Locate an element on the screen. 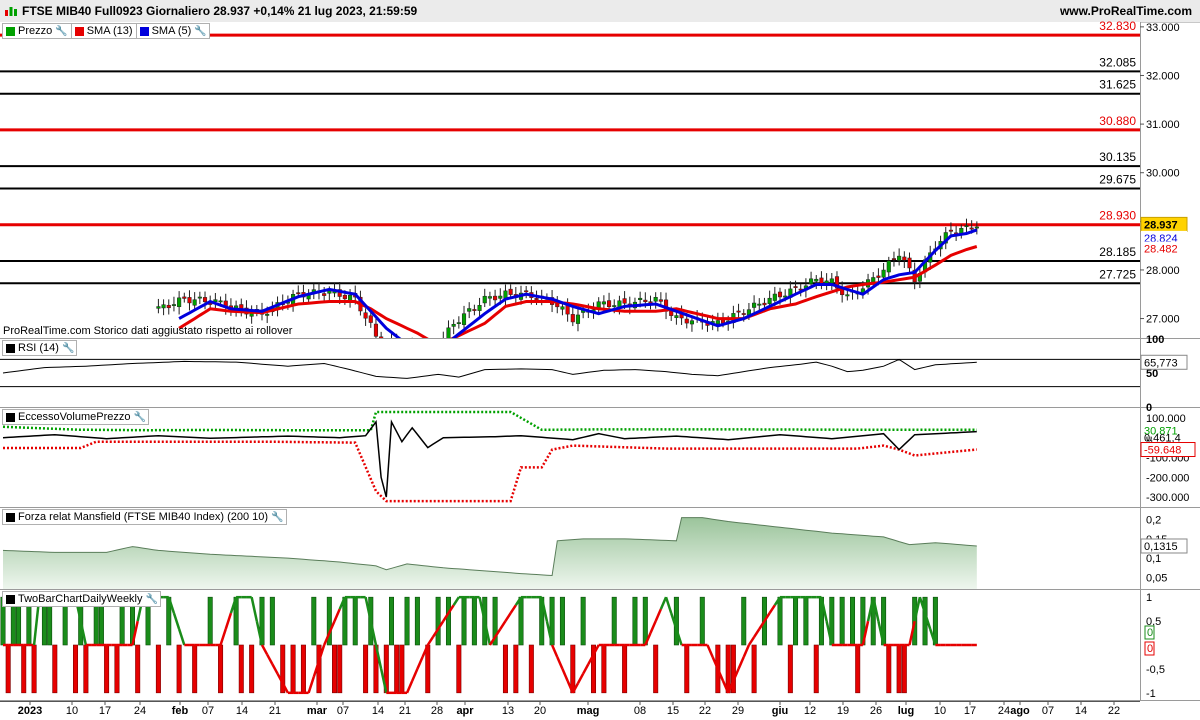 Image resolution: width=1200 pixels, height=720 pixels. level-label: 29.675 is located at coordinates (1117, 180).